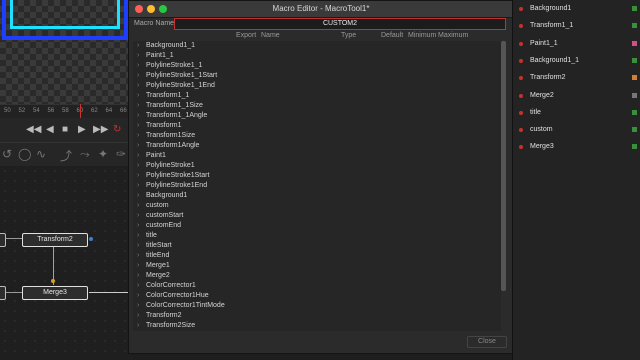  I want to click on node-list-item: Background1, so click(576, 9).